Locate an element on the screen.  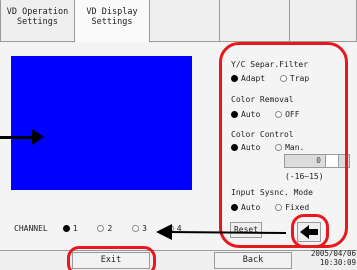
tab-vd-display-settings: VD Display Settings is located at coordinates (112, 21).